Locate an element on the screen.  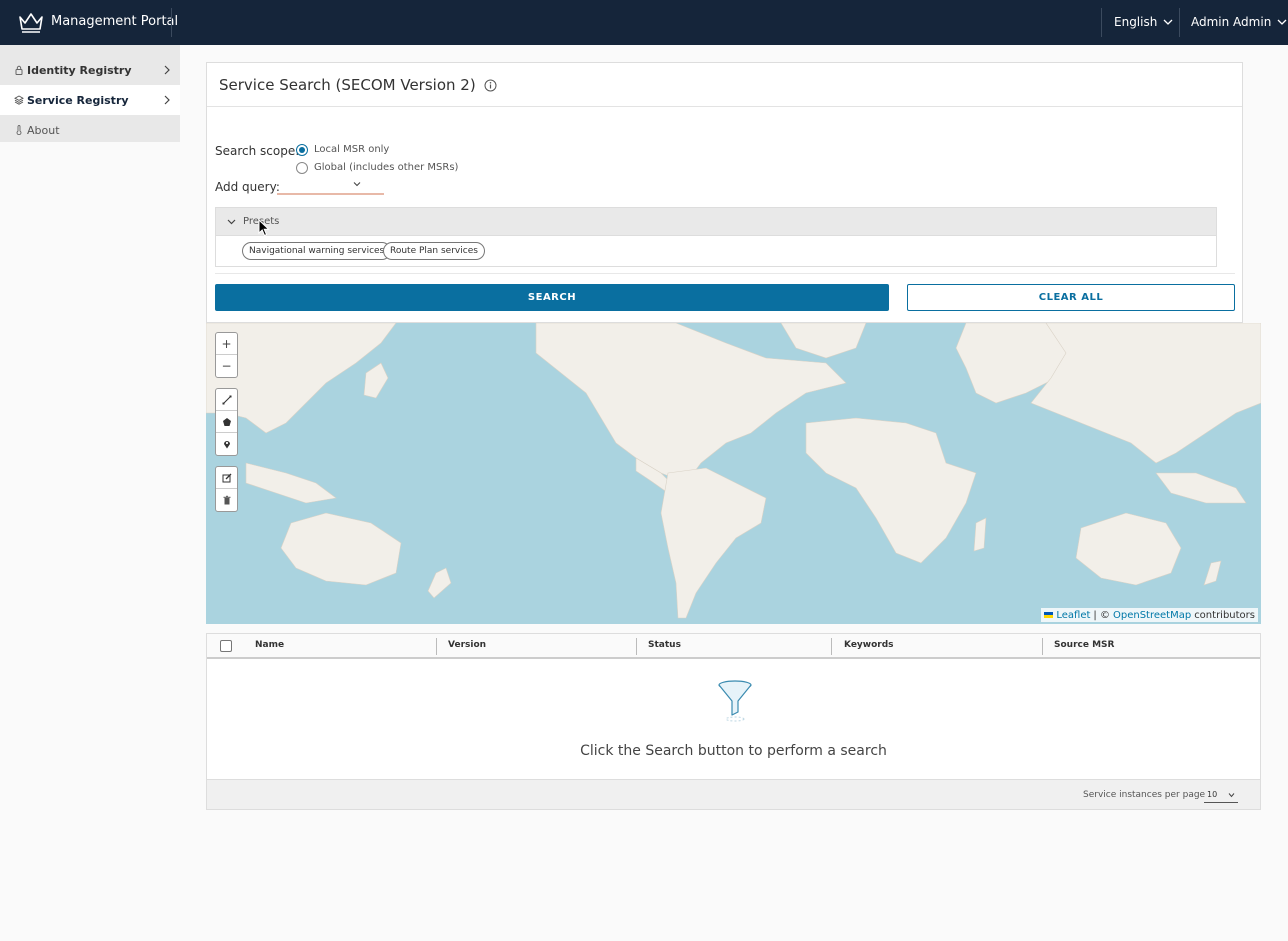
sidebar: Identity Registry Service Registry About is located at coordinates (90, 93).